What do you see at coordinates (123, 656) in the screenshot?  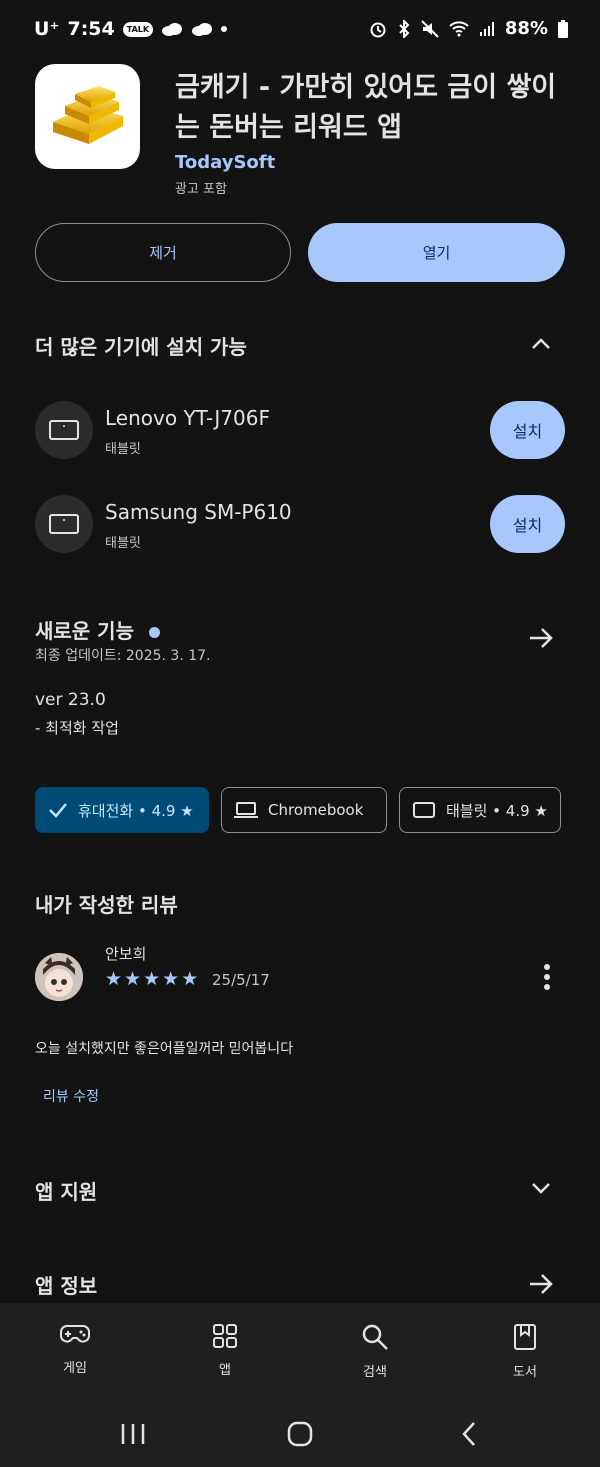 I see `last-updated: 최종 업데이트: 2025. 3. 17.` at bounding box center [123, 656].